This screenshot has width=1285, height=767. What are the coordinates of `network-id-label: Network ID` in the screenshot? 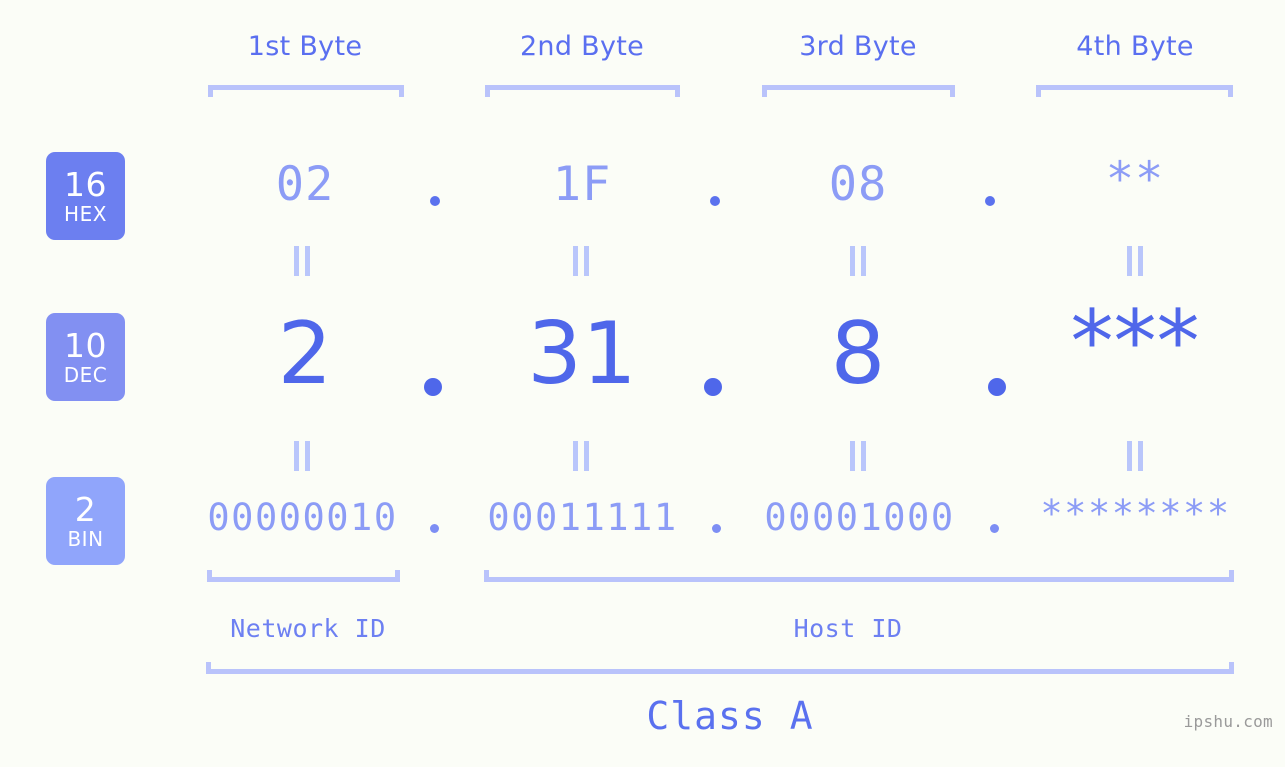 It's located at (308, 628).